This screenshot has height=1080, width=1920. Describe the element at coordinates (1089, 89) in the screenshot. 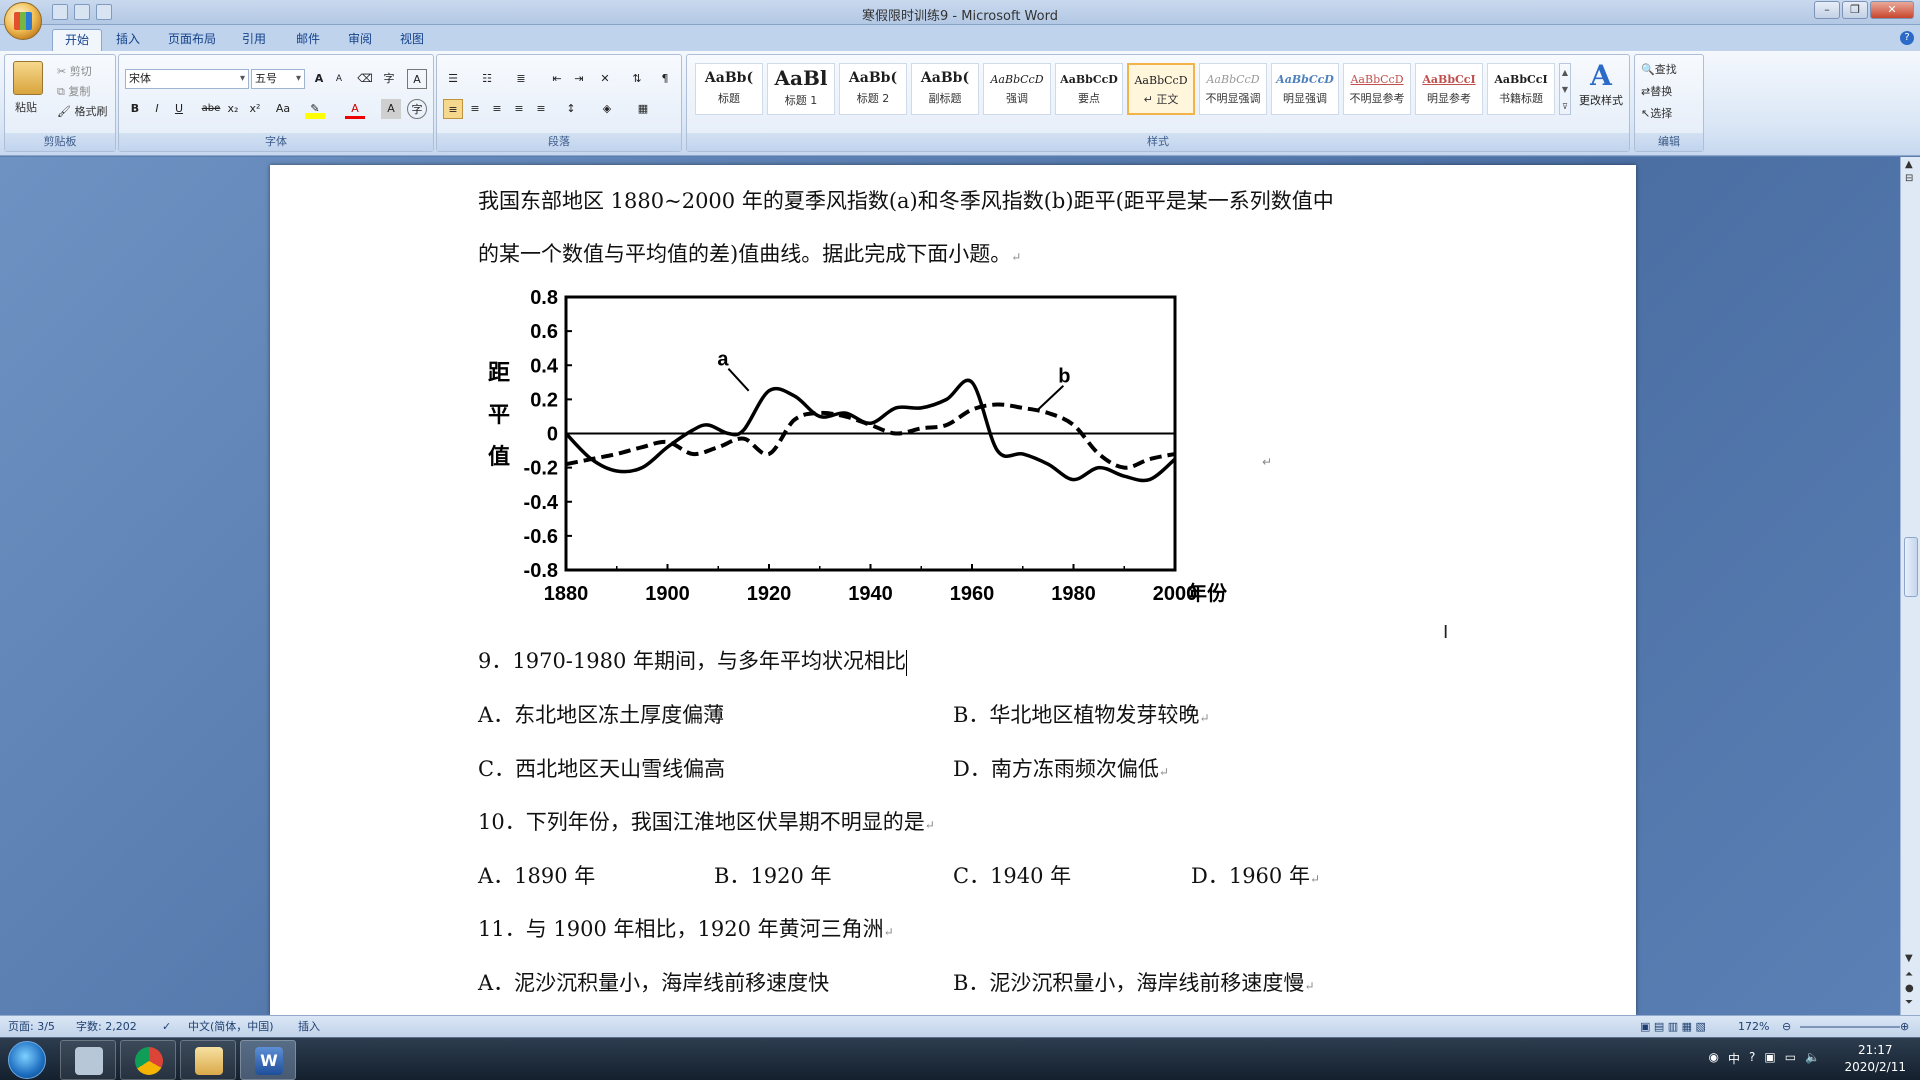

I see `style-strong: AaBbCcD 要点` at that location.